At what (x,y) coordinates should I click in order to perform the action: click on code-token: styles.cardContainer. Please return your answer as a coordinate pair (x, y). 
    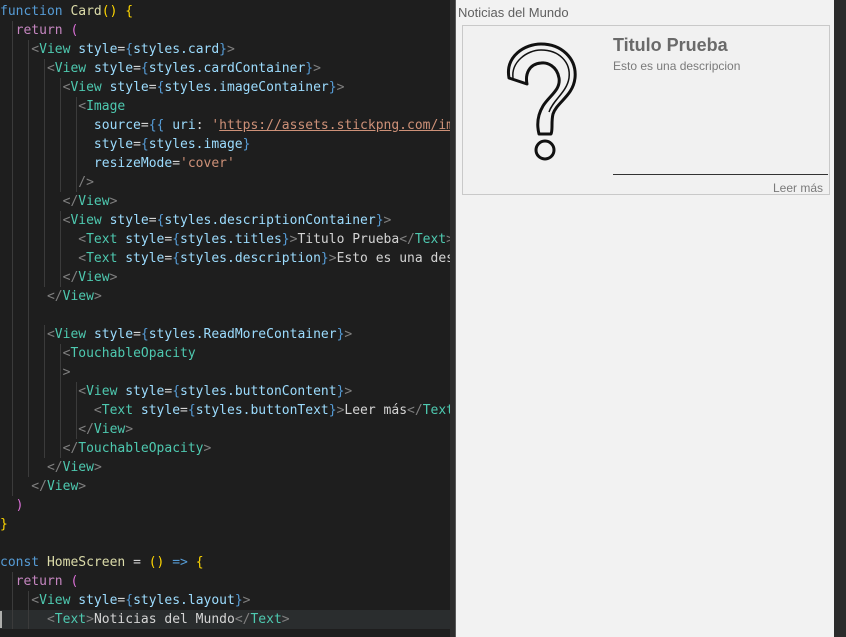
    Looking at the image, I should click on (227, 68).